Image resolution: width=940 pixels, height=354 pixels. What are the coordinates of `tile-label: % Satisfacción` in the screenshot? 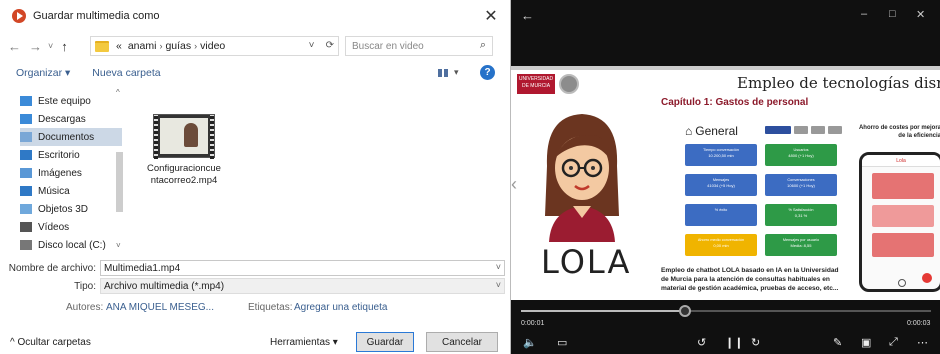 It's located at (801, 210).